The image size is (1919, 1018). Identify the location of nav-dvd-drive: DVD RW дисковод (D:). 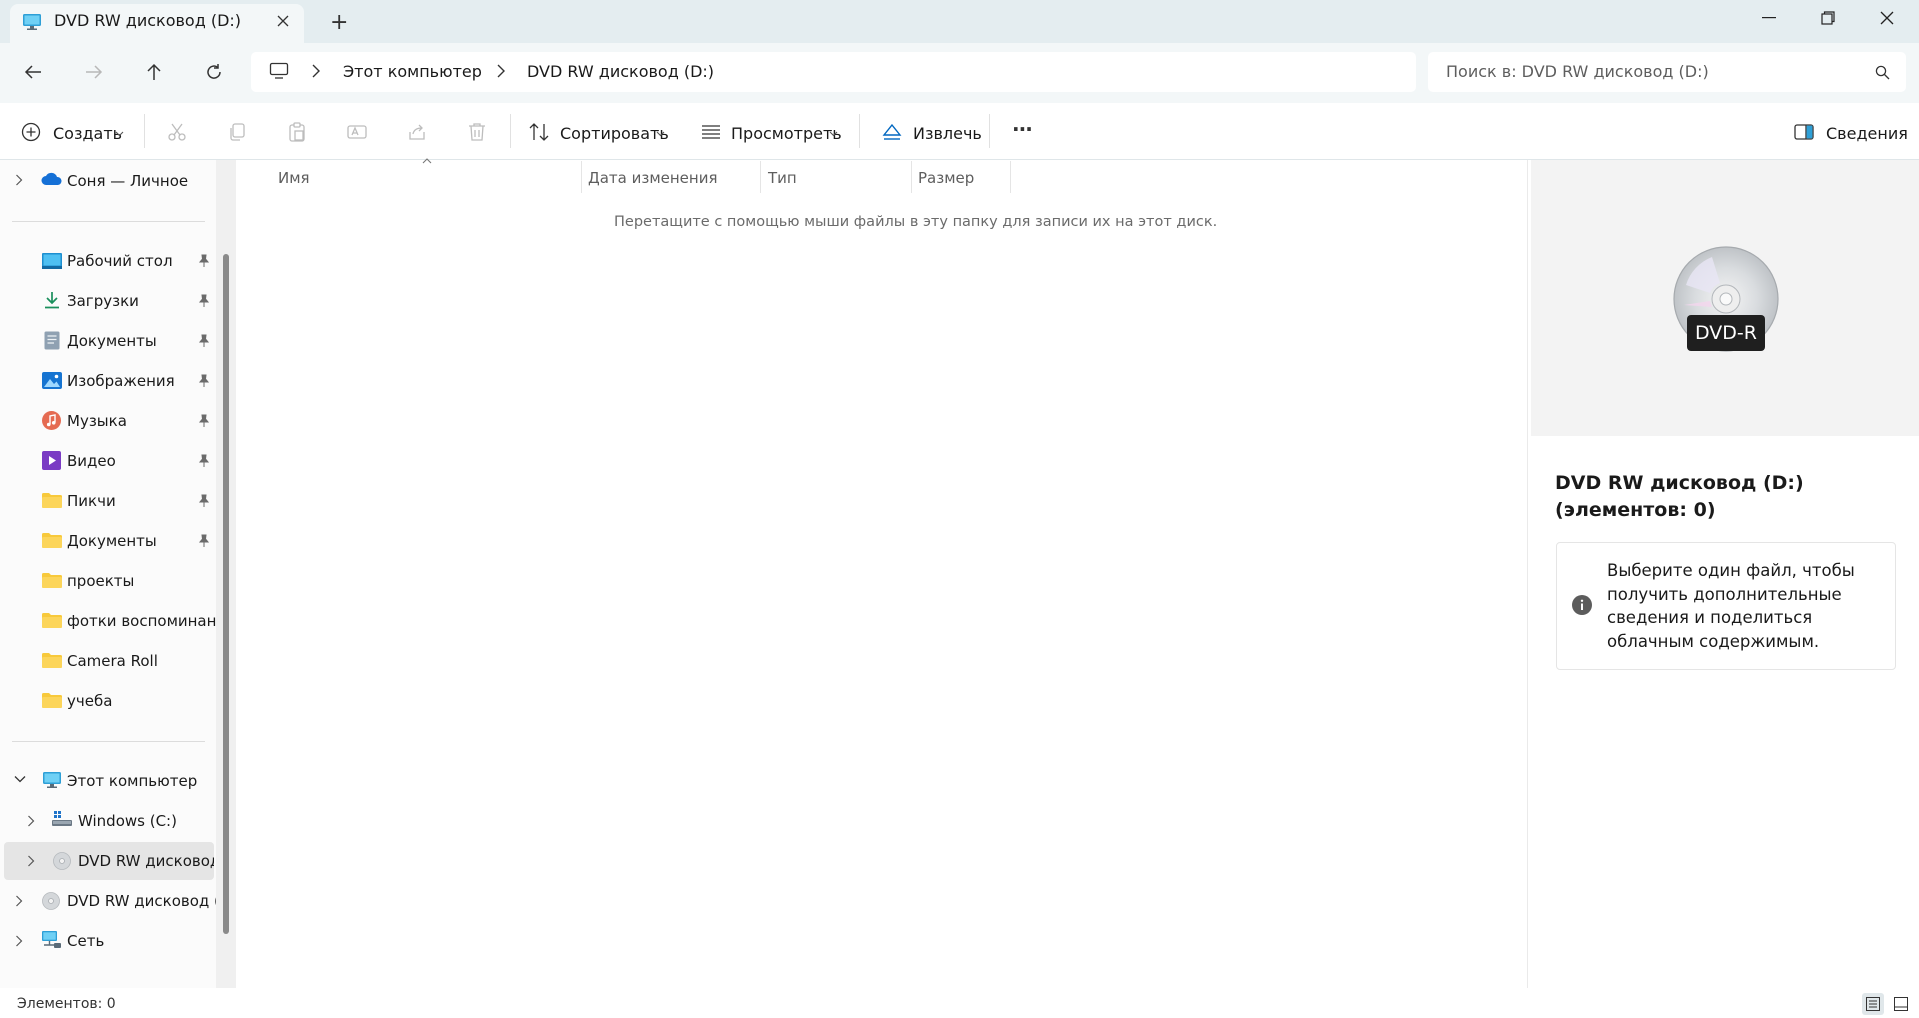
(141, 901).